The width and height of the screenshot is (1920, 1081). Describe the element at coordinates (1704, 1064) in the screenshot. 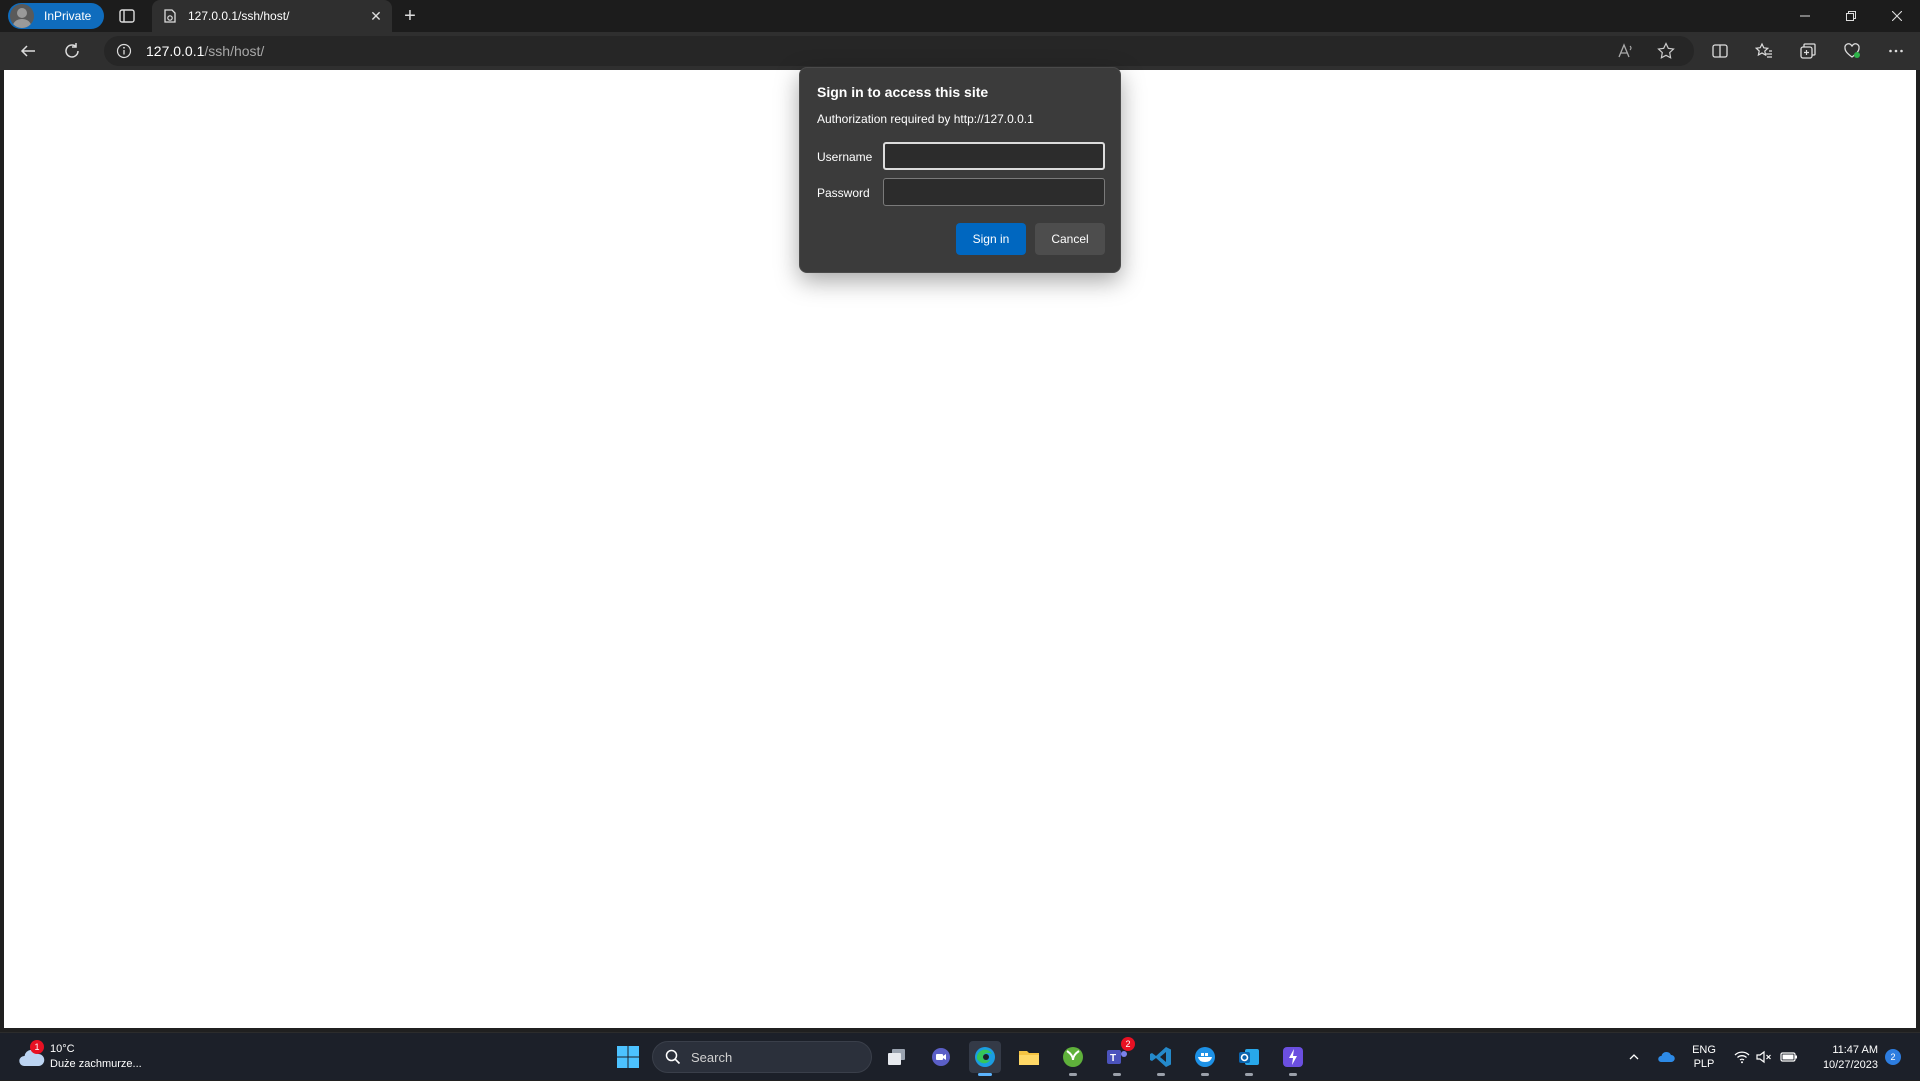

I see `keyboard-layout: PLP` at that location.